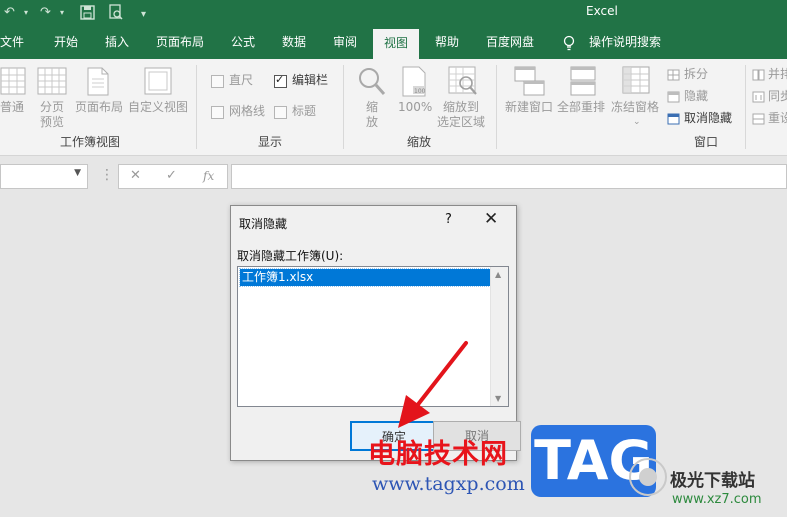  Describe the element at coordinates (99, 107) in the screenshot. I see `page-layout-button: 页面布局` at that location.